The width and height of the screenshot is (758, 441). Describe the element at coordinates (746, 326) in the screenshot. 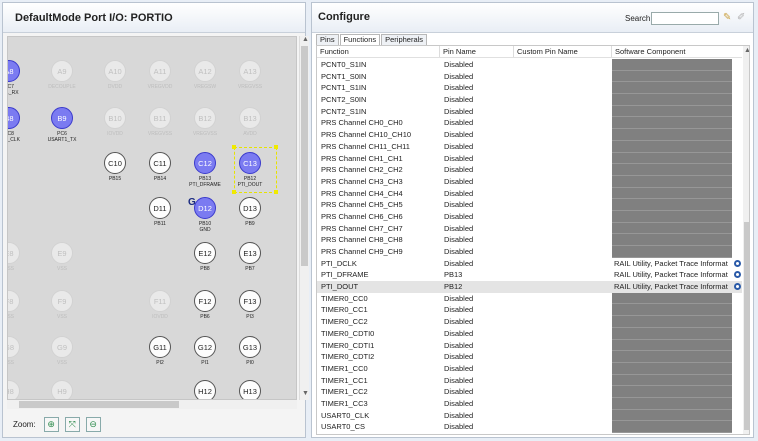

I see `table-vscroll-thumb` at that location.